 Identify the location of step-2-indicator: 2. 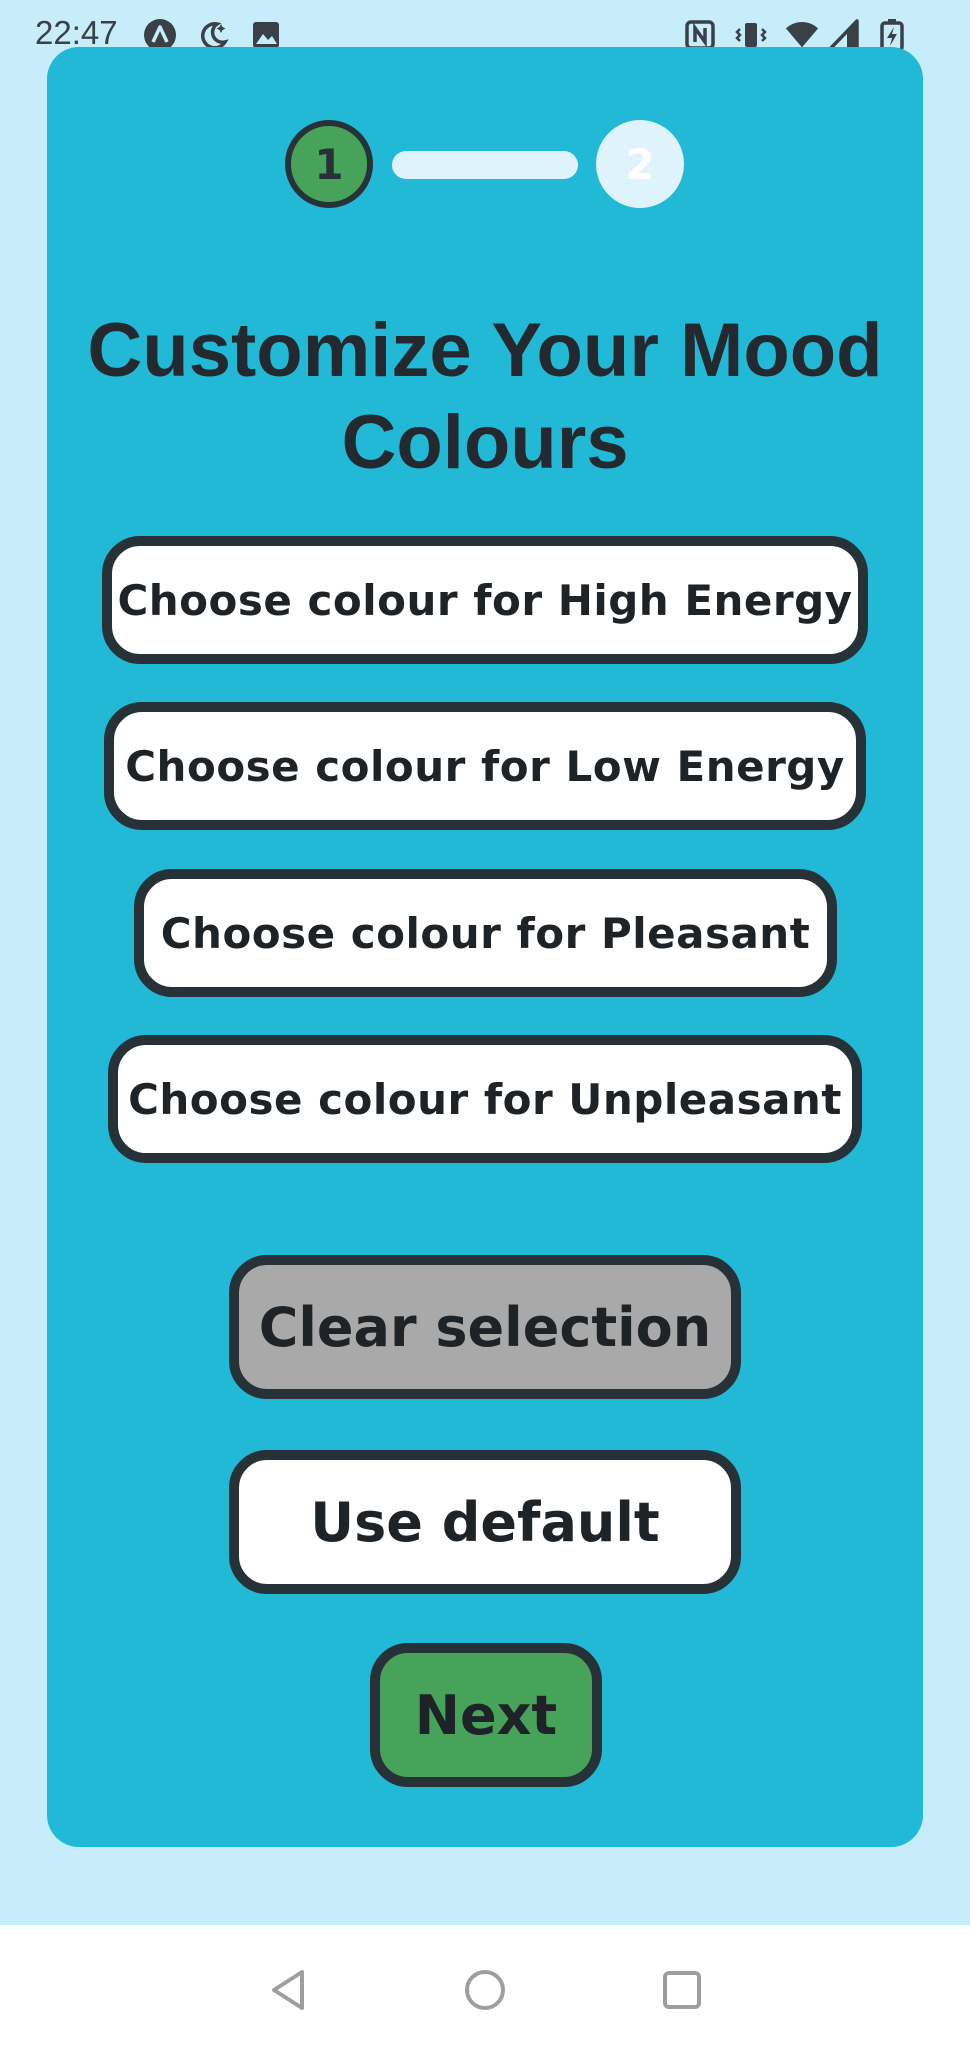
(640, 164).